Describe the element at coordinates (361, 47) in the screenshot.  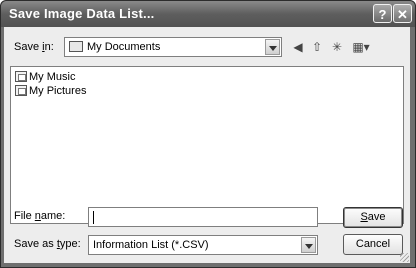
I see `views-menu-icon: ▦▾` at that location.